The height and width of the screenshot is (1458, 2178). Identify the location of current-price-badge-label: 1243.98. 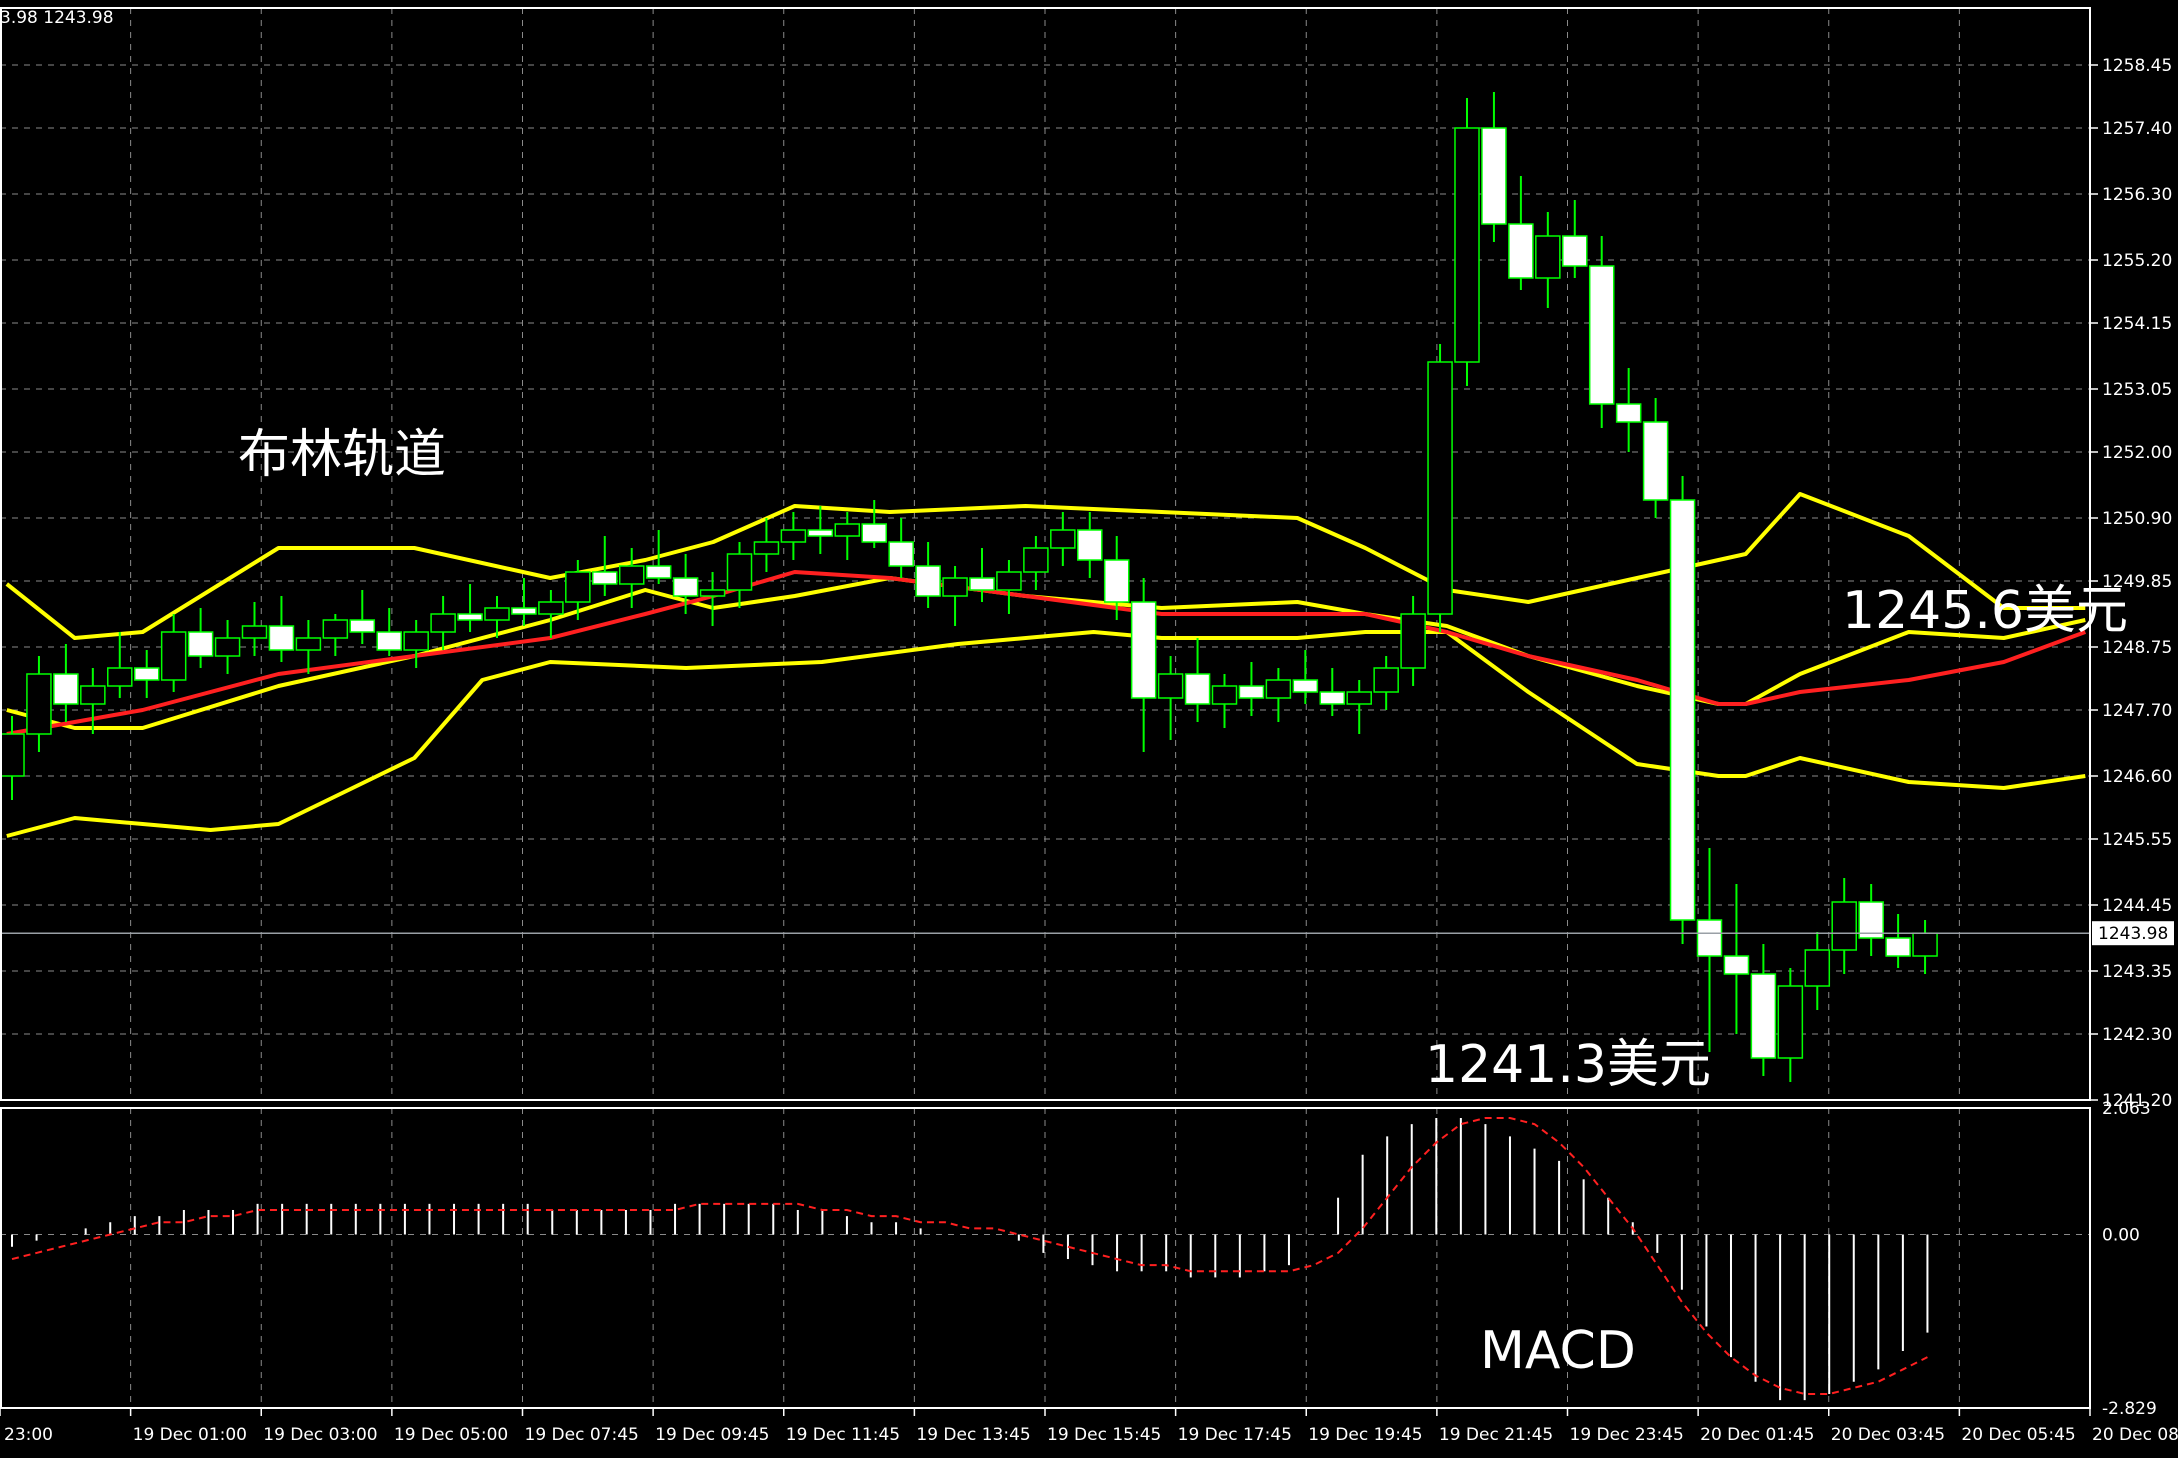
(2133, 934).